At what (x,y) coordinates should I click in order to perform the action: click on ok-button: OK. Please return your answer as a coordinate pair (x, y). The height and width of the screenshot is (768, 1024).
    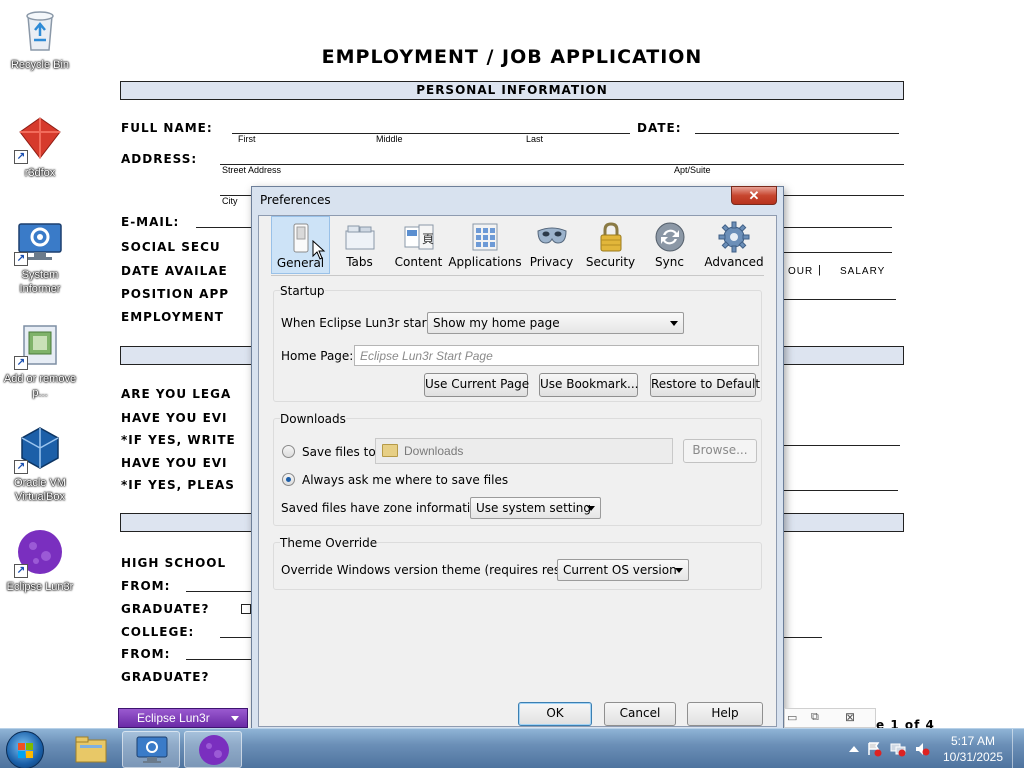
    Looking at the image, I should click on (555, 714).